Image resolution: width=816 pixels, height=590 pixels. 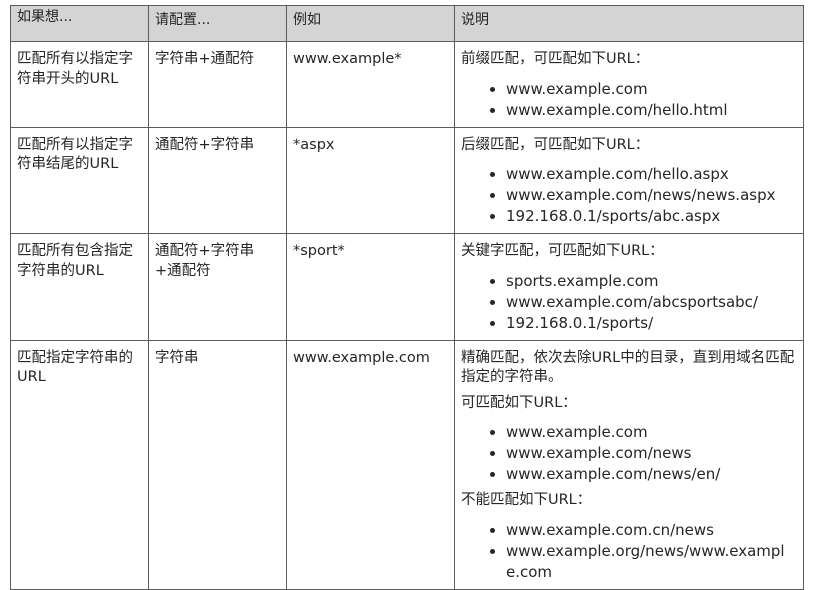 What do you see at coordinates (370, 84) in the screenshot?
I see `cell-example: www.example*` at bounding box center [370, 84].